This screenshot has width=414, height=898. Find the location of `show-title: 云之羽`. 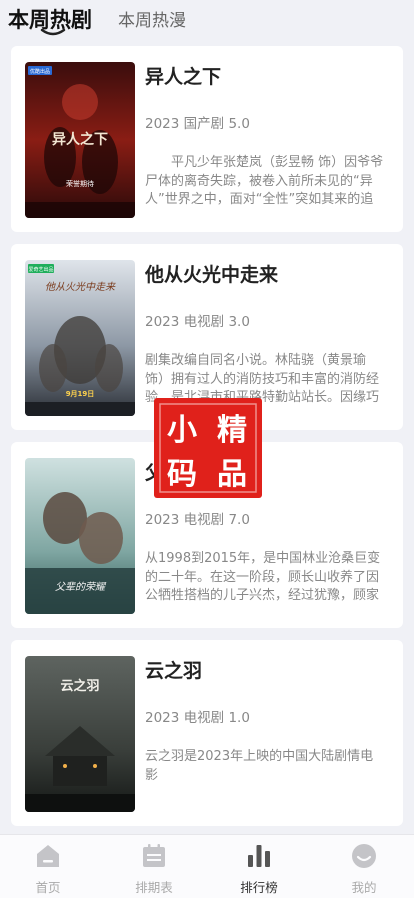

show-title: 云之羽 is located at coordinates (174, 671).